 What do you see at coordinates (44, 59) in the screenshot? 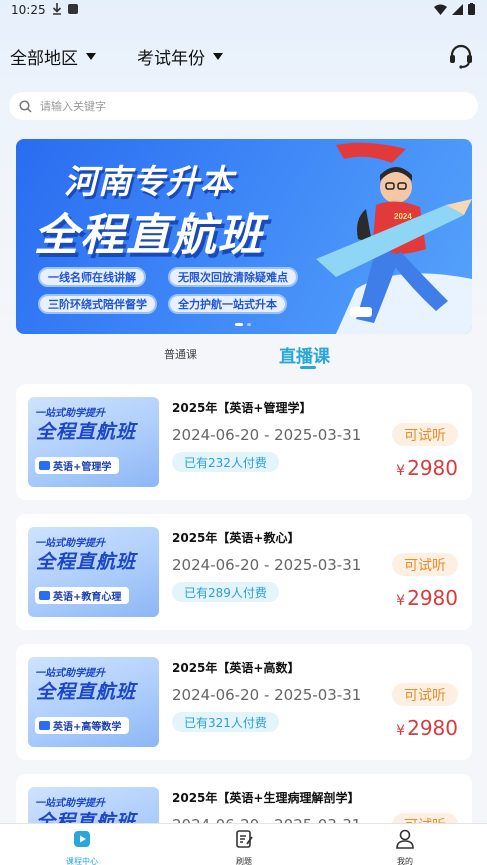
I see `region-filter-label: 全部地区` at bounding box center [44, 59].